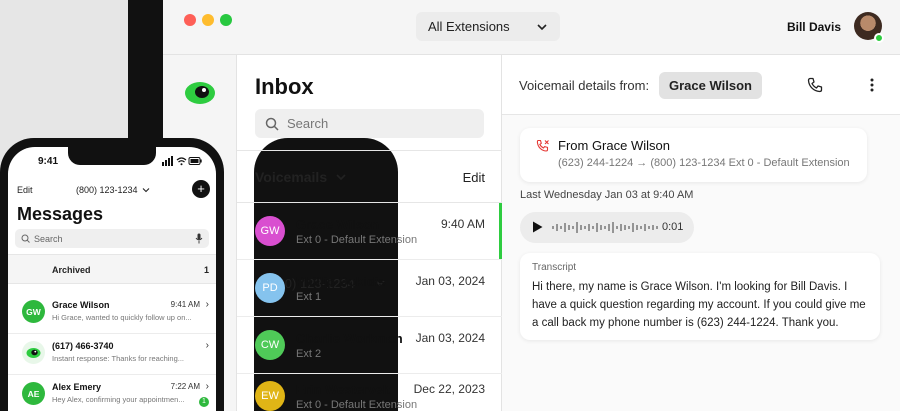 The image size is (900, 411). I want to click on phone-search-input: Search, so click(112, 238).